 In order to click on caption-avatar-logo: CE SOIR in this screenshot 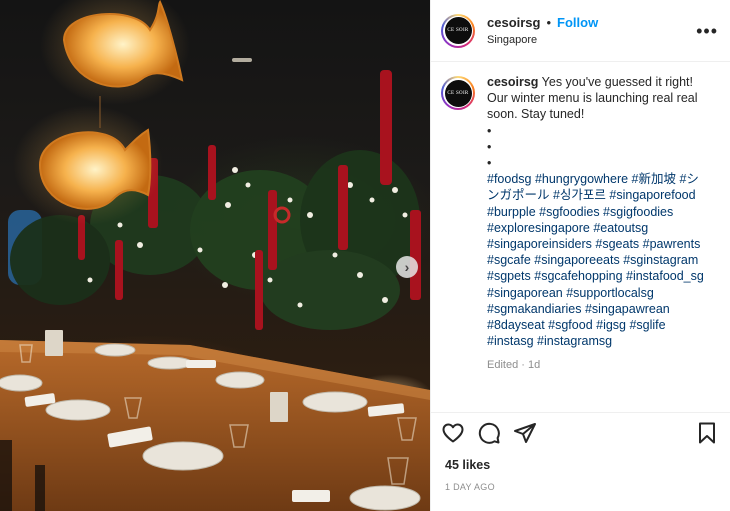, I will do `click(458, 93)`.